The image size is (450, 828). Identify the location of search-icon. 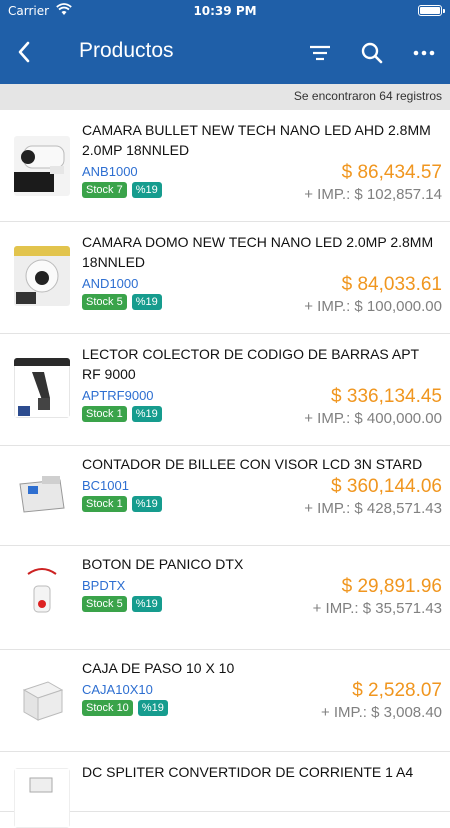
(372, 53).